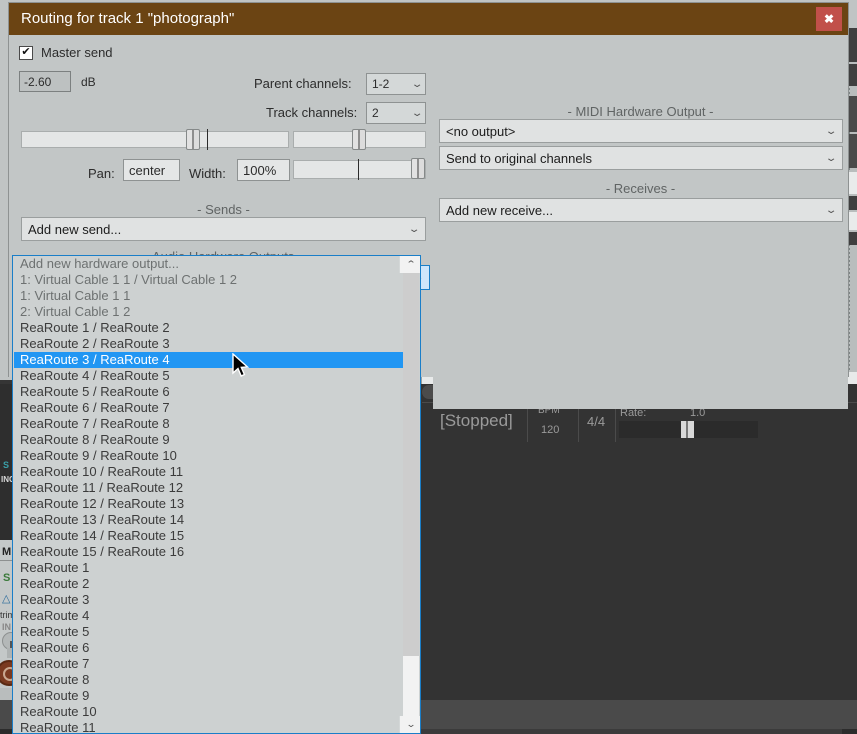 The image size is (857, 734). What do you see at coordinates (641, 158) in the screenshot?
I see `midi-channels-select: Send to original channels ⌄` at bounding box center [641, 158].